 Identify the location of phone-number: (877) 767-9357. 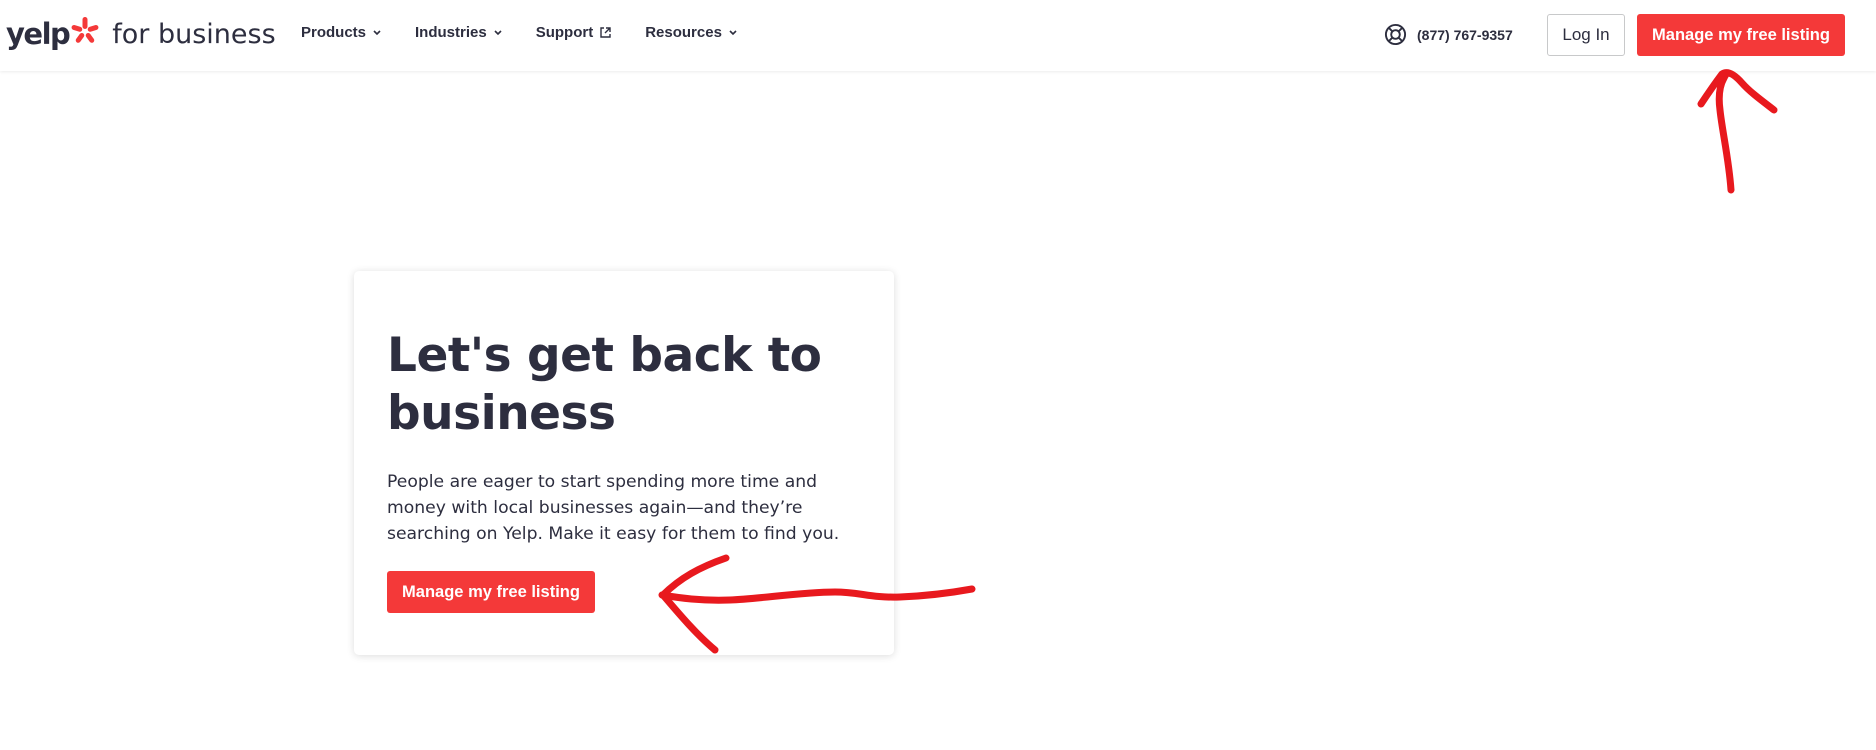
(1465, 34).